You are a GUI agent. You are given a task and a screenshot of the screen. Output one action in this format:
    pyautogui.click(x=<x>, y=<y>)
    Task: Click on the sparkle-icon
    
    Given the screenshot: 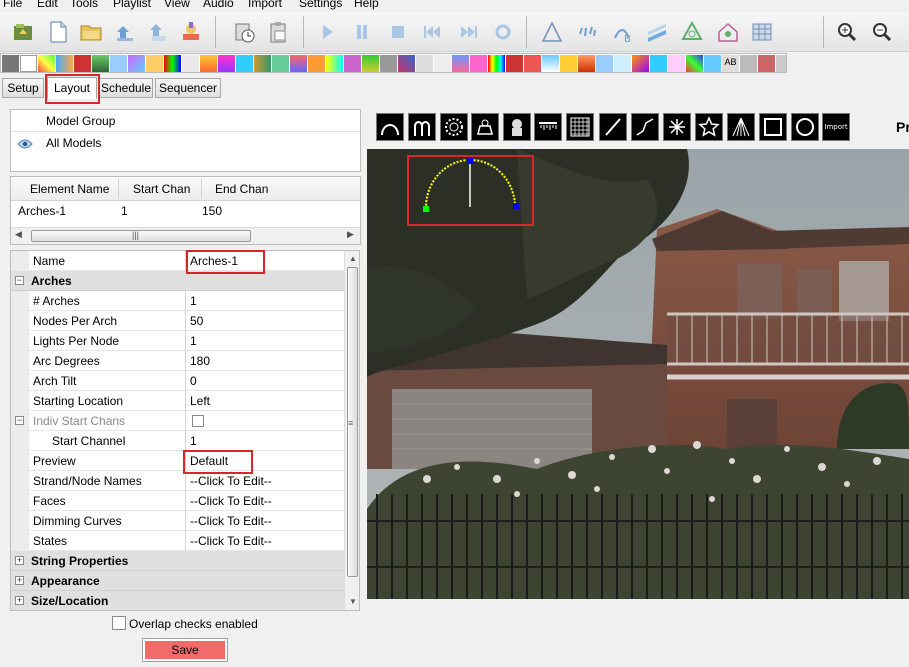 What is the action you would take?
    pyautogui.click(x=587, y=32)
    